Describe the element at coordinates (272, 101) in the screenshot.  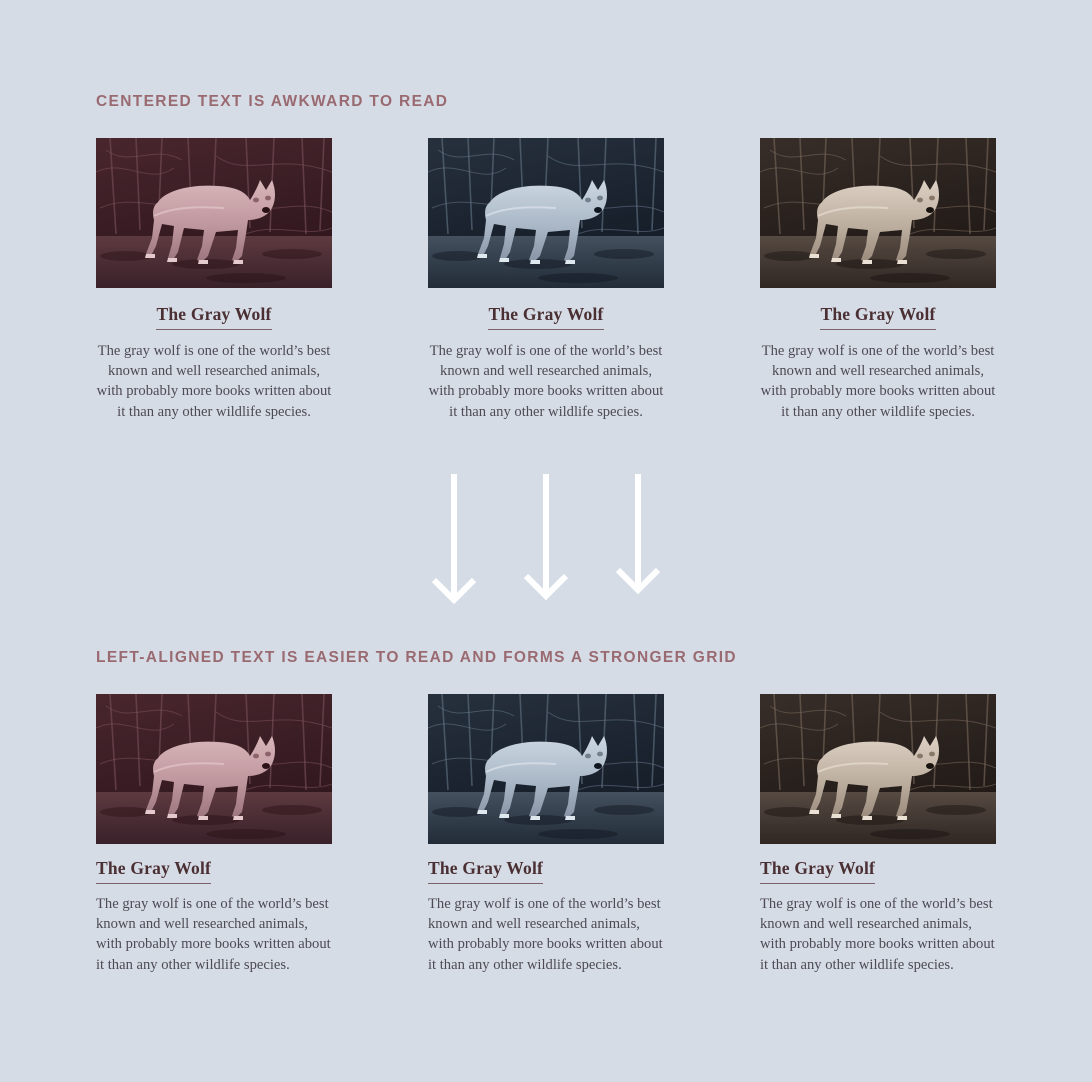
I see `section-heading-centered: CENTERED TEXT IS AWKWARD TO READ` at that location.